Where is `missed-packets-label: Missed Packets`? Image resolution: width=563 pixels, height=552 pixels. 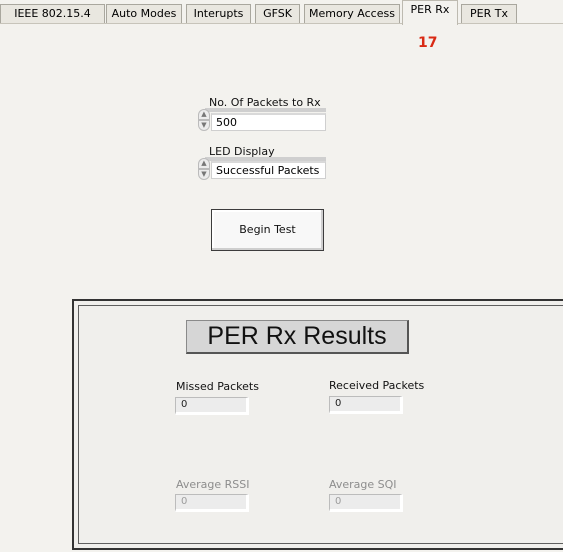 missed-packets-label: Missed Packets is located at coordinates (217, 386).